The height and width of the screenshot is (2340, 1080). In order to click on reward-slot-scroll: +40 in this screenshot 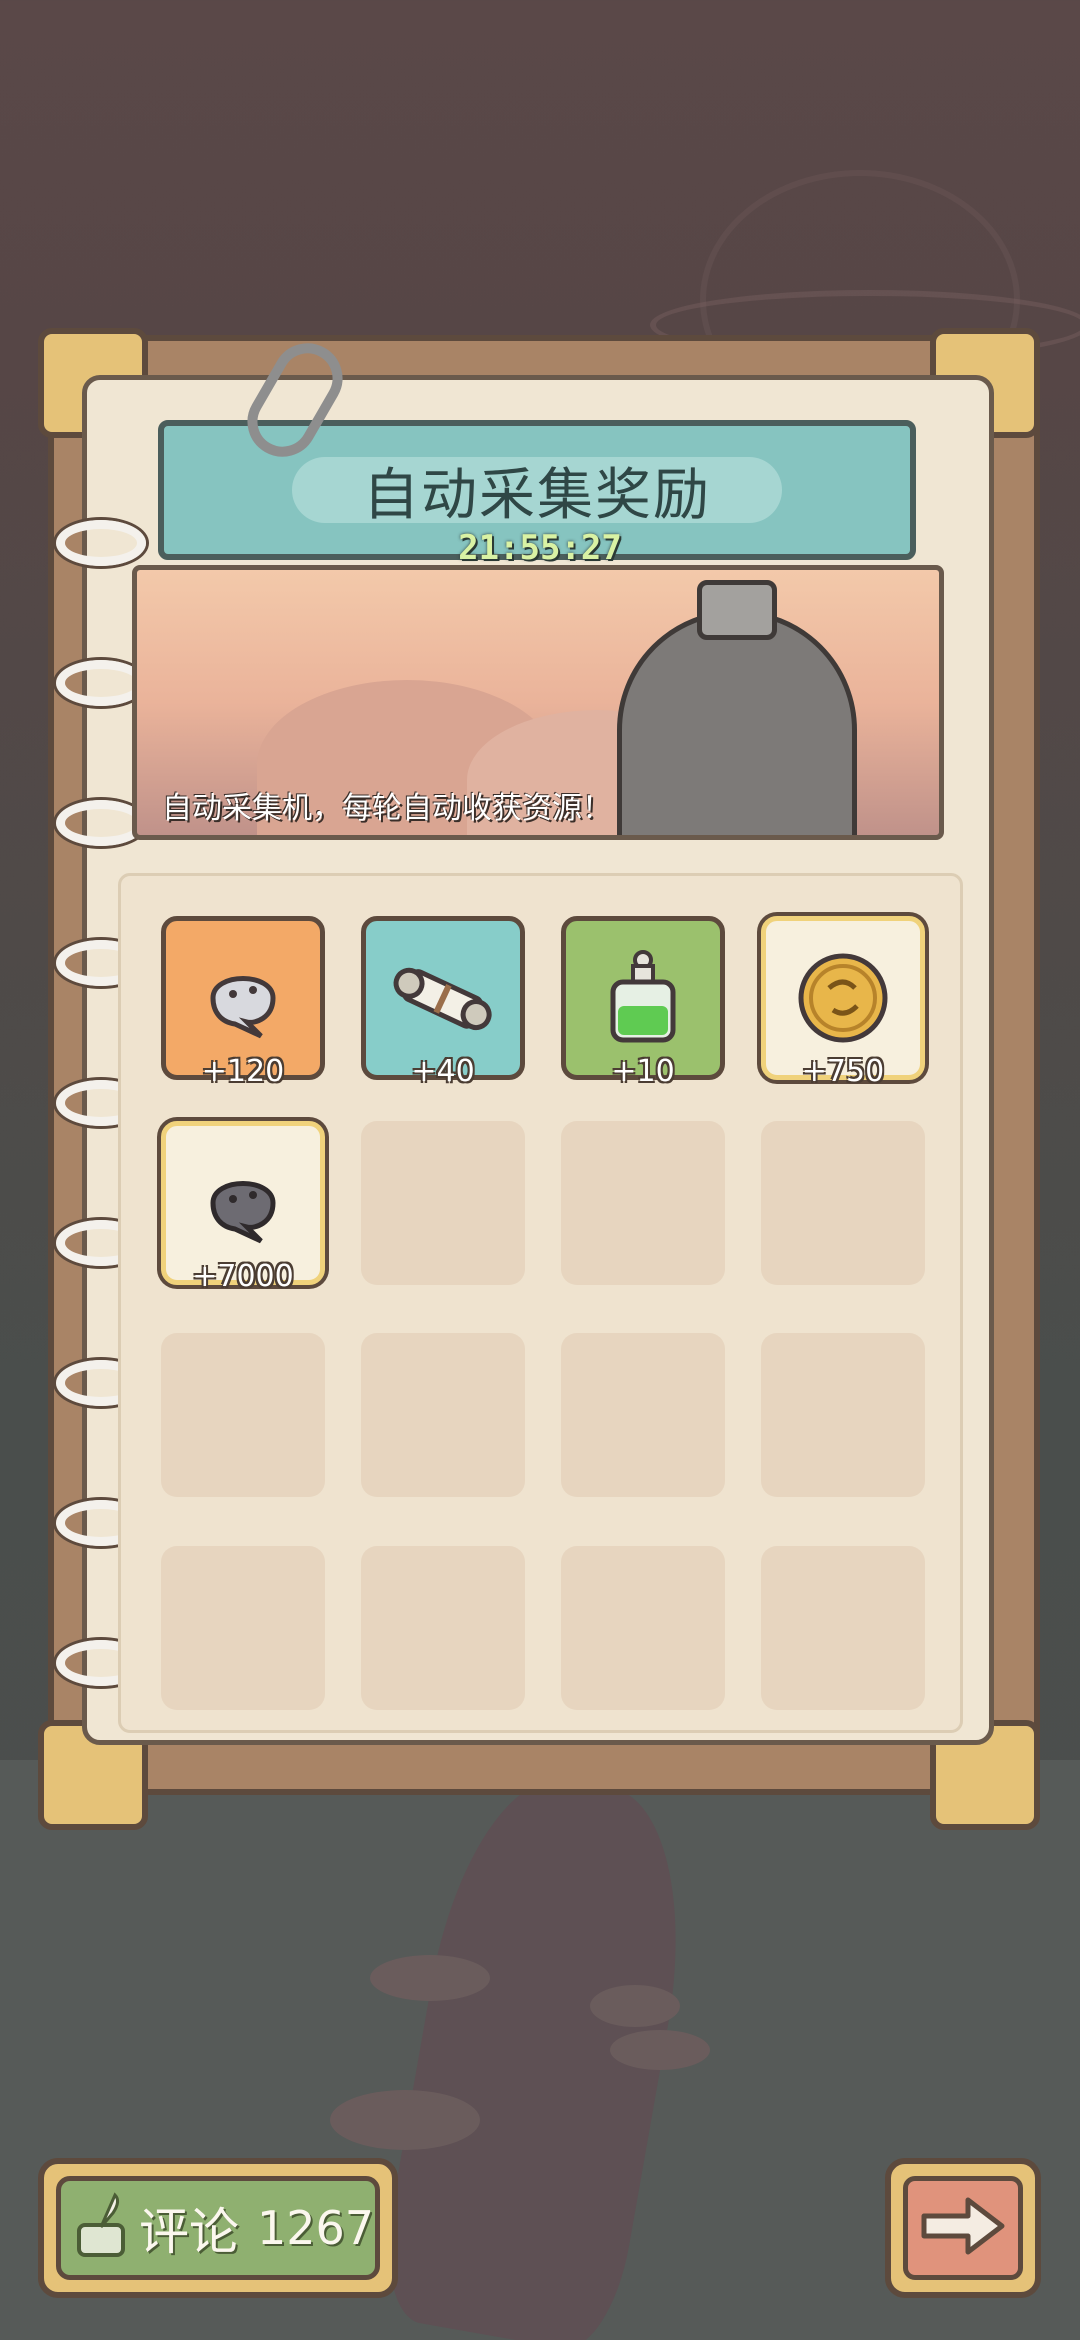, I will do `click(443, 1002)`.